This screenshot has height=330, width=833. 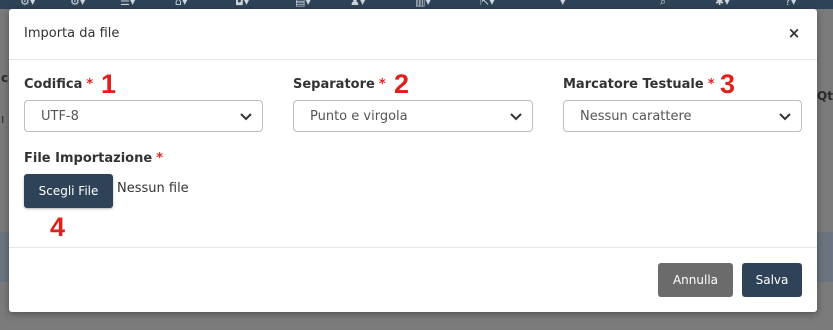 I want to click on export-icon: ⇱▾, so click(x=487, y=4).